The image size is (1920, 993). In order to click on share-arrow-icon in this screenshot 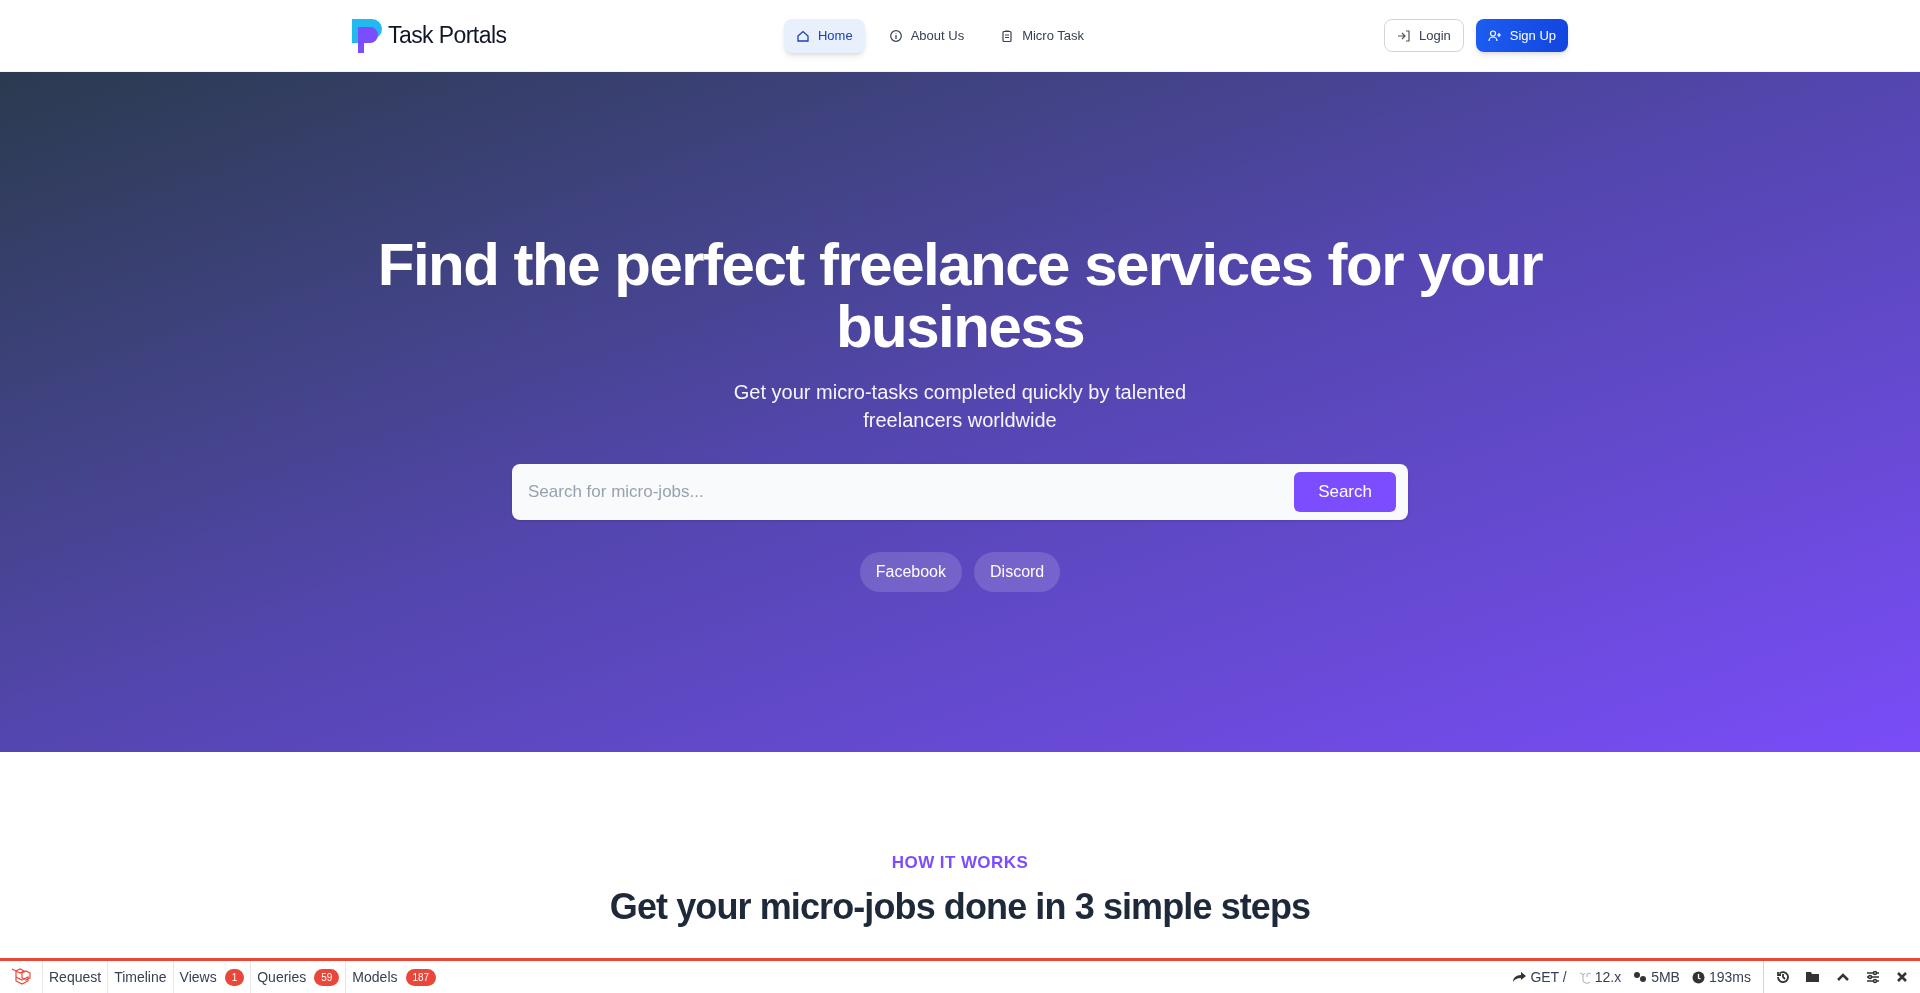, I will do `click(1520, 977)`.